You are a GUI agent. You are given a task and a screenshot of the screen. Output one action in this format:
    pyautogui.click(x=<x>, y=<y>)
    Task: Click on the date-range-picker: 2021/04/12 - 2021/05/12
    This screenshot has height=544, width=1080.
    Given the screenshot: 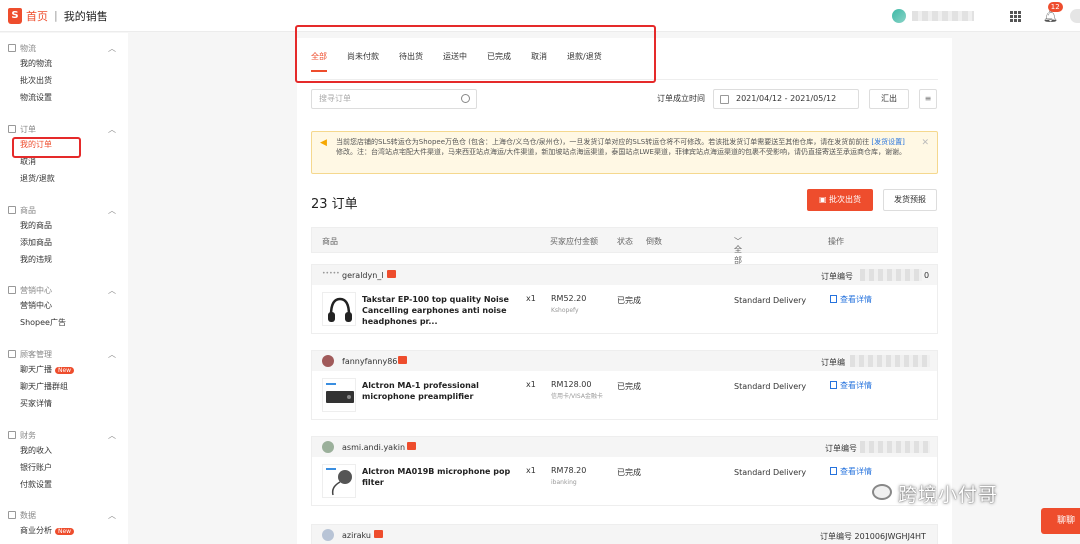 What is the action you would take?
    pyautogui.click(x=786, y=99)
    